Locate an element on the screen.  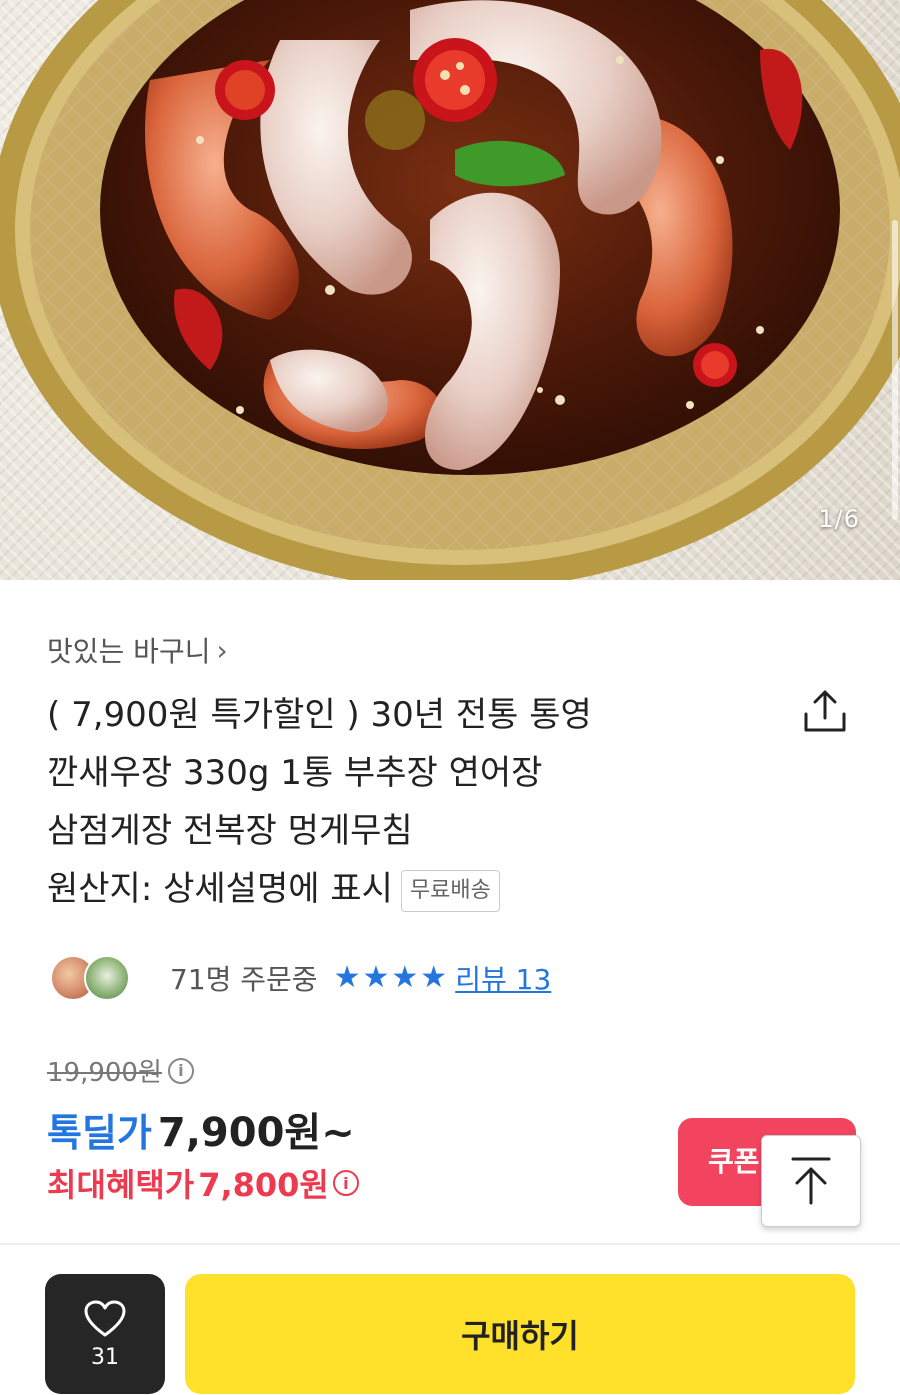
scroll-top-icon is located at coordinates (811, 1181).